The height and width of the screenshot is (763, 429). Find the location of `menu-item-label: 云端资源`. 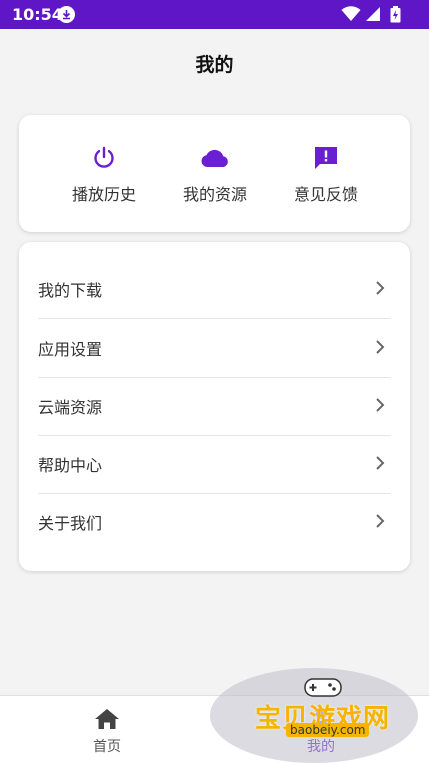

menu-item-label: 云端资源 is located at coordinates (70, 407).